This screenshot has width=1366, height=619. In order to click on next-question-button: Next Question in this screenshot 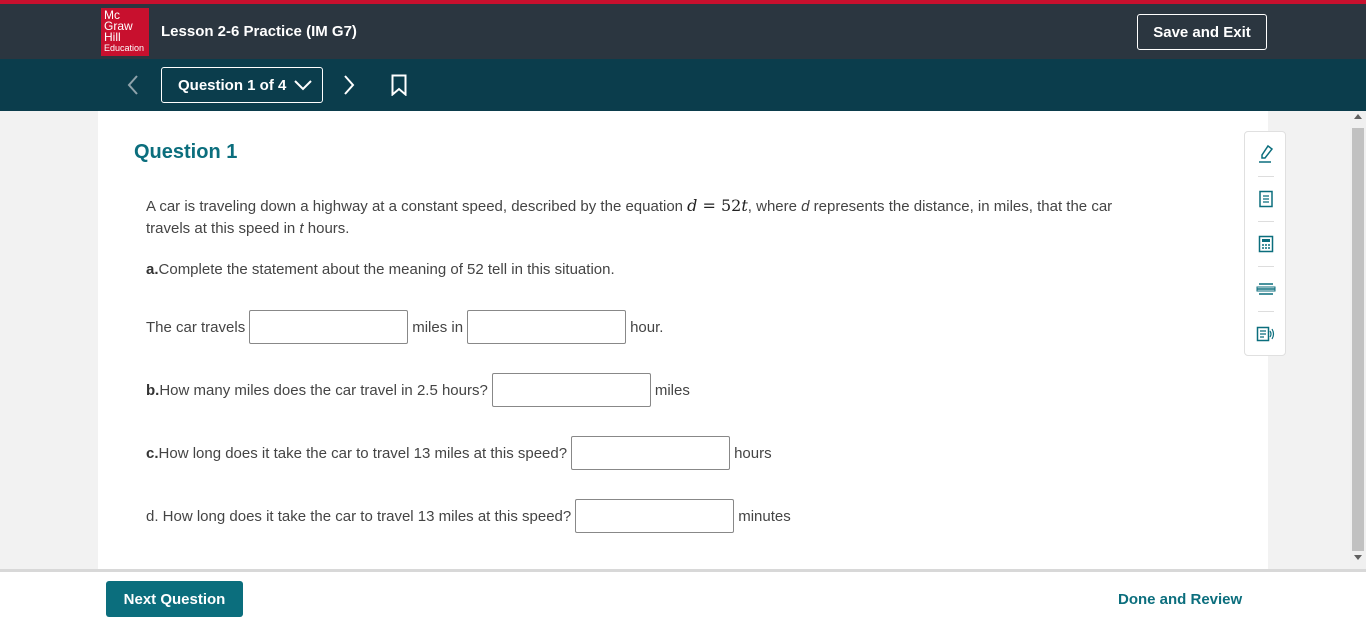, I will do `click(174, 599)`.